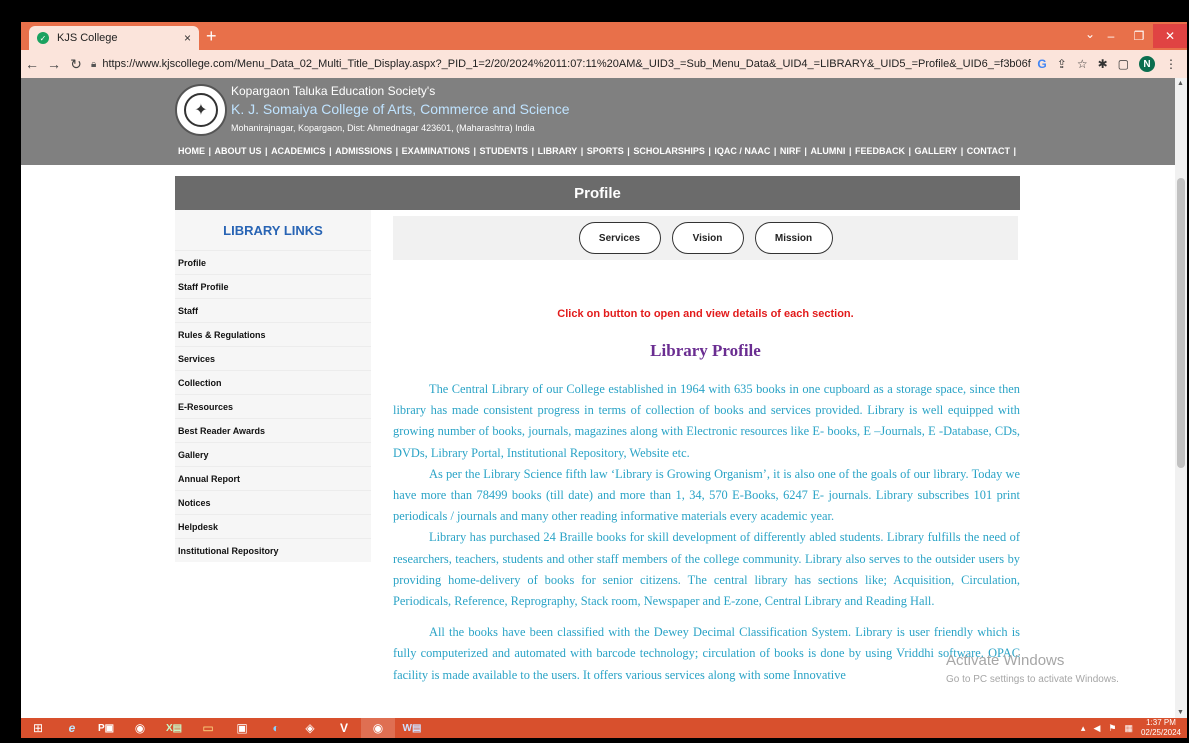 The width and height of the screenshot is (1189, 743). Describe the element at coordinates (191, 151) in the screenshot. I see `nav-home: HOME` at that location.